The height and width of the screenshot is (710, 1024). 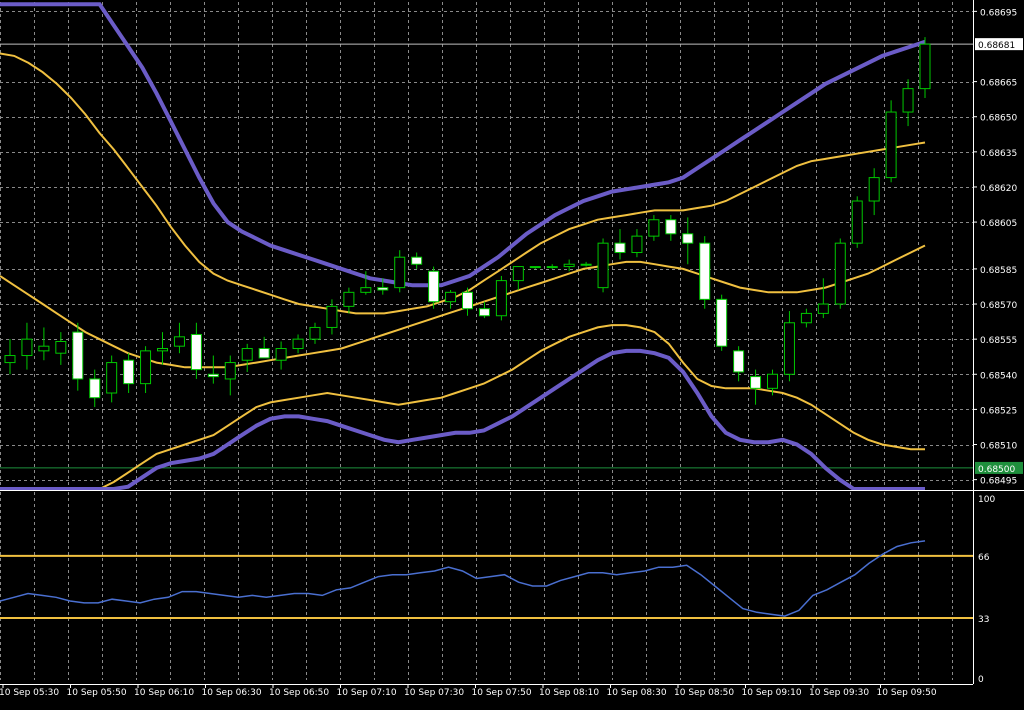 I want to click on time-tick-label: 10 Sep 08:50, so click(x=704, y=693).